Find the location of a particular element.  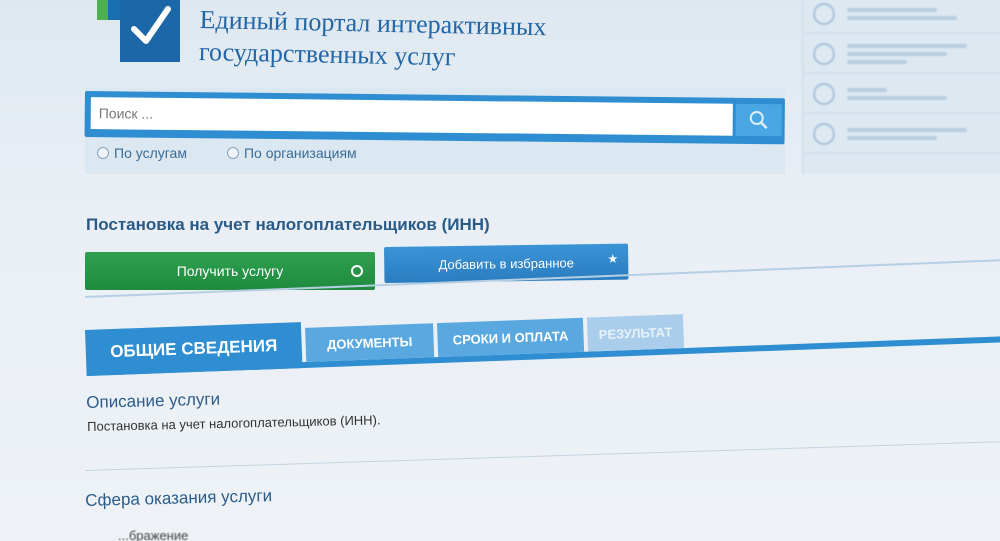

scope-text: ...бражение is located at coordinates (153, 534).